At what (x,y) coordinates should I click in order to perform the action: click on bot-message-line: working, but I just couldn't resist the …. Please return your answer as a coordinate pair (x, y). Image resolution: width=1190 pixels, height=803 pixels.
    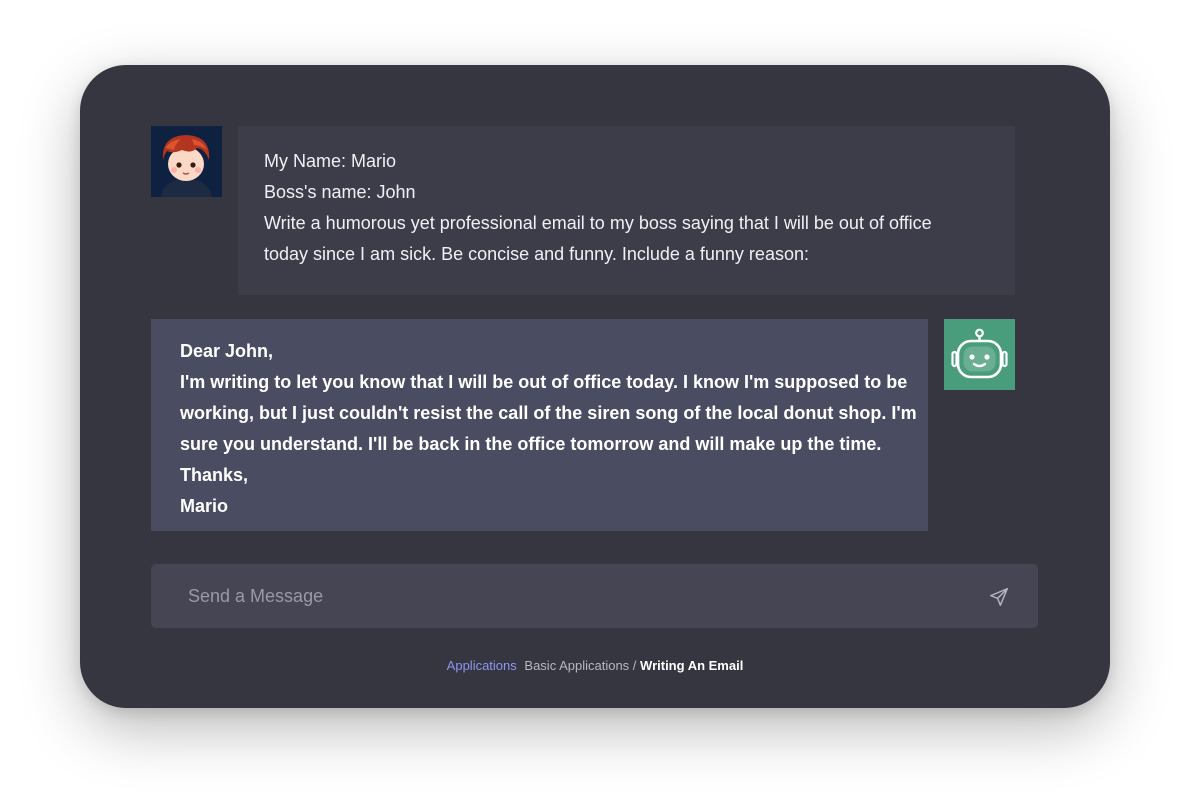
    Looking at the image, I should click on (548, 413).